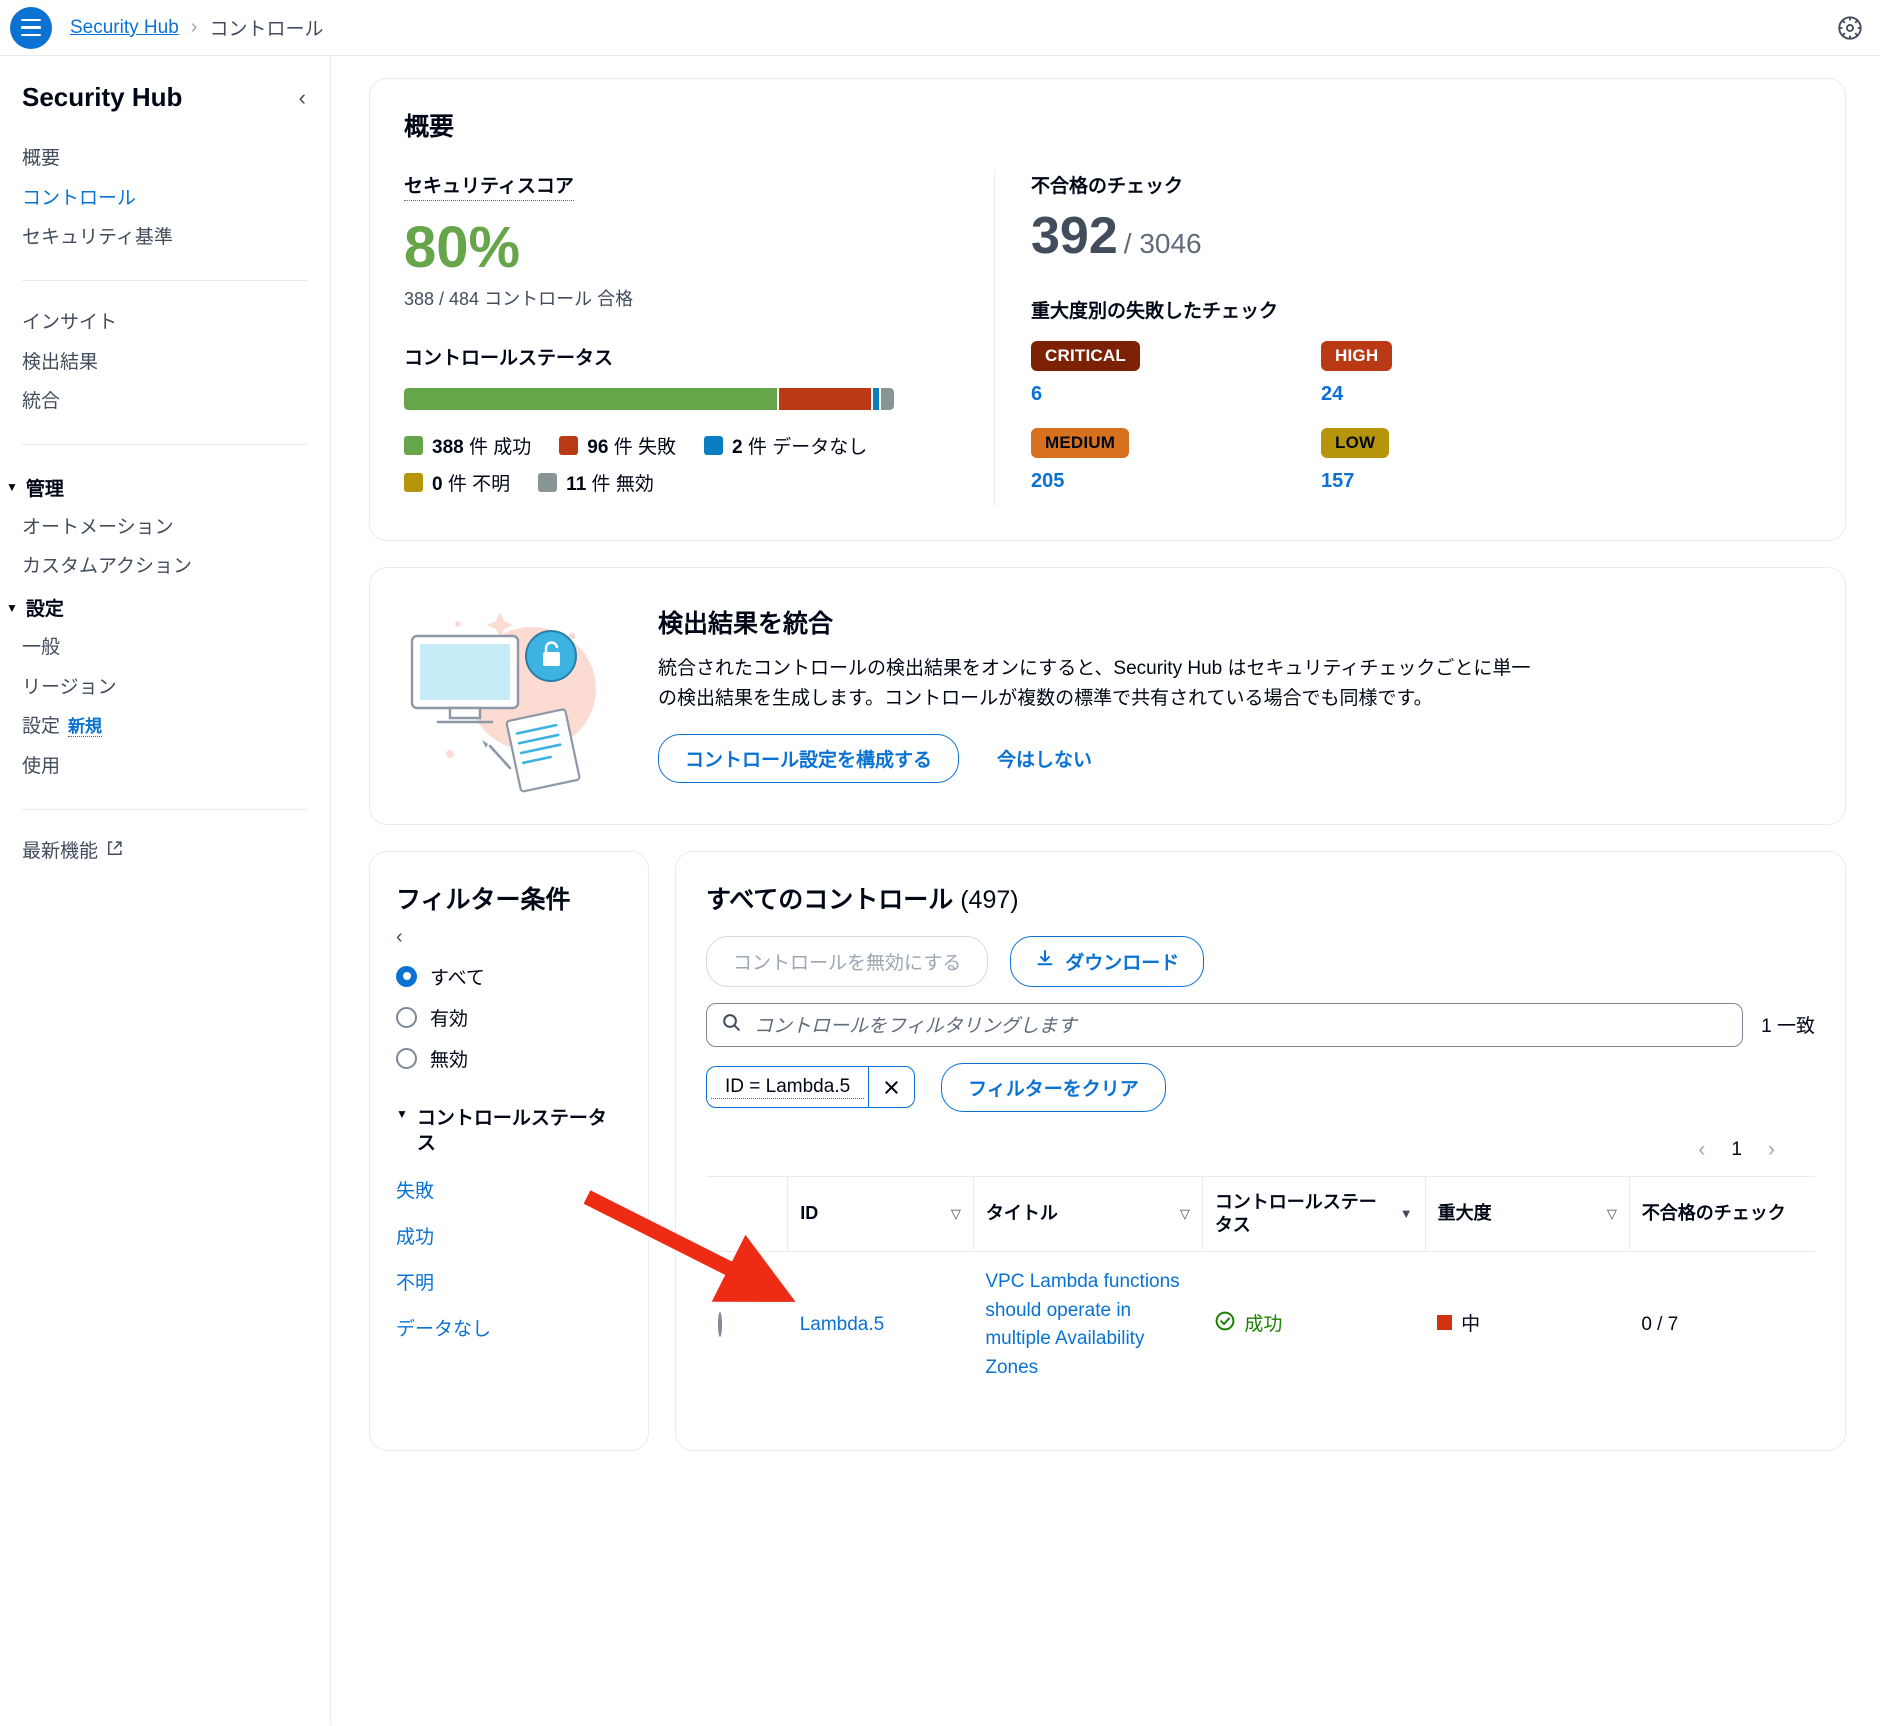  What do you see at coordinates (1087, 1214) in the screenshot?
I see `column-title: タイトル ▽` at bounding box center [1087, 1214].